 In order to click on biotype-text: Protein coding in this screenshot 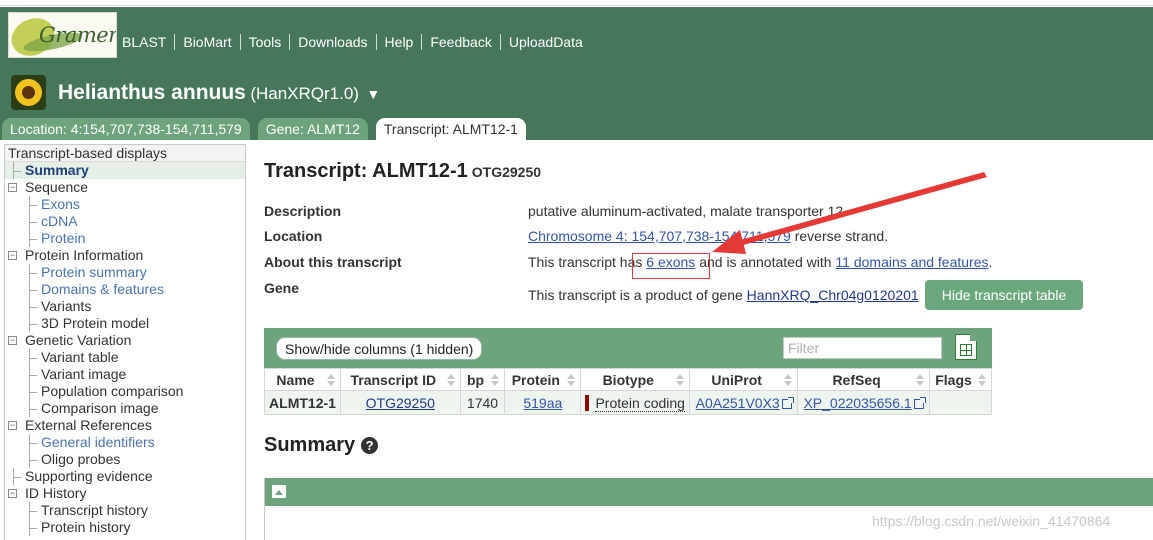, I will do `click(640, 403)`.